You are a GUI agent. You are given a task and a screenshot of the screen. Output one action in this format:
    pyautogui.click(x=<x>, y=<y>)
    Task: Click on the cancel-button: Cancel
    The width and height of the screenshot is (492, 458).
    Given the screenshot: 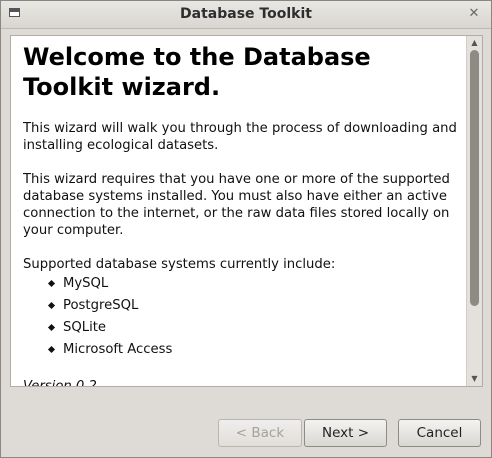 What is the action you would take?
    pyautogui.click(x=439, y=433)
    